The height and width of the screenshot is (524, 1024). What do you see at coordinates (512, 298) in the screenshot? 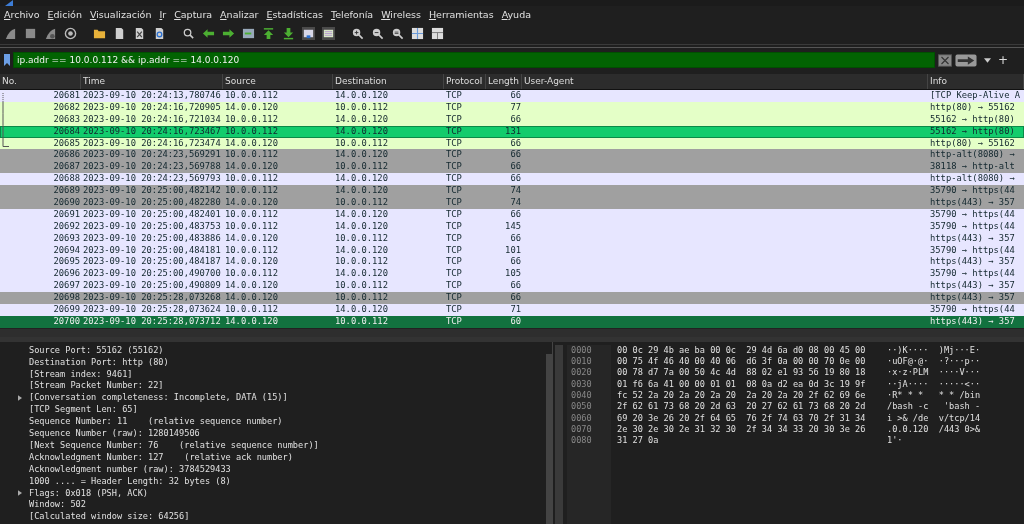
I see `packet-row: 20698 2023-09-10 20:25:28,073268 14.0.0.120 10.0.0.112 TCP 66 https(443) → 357` at bounding box center [512, 298].